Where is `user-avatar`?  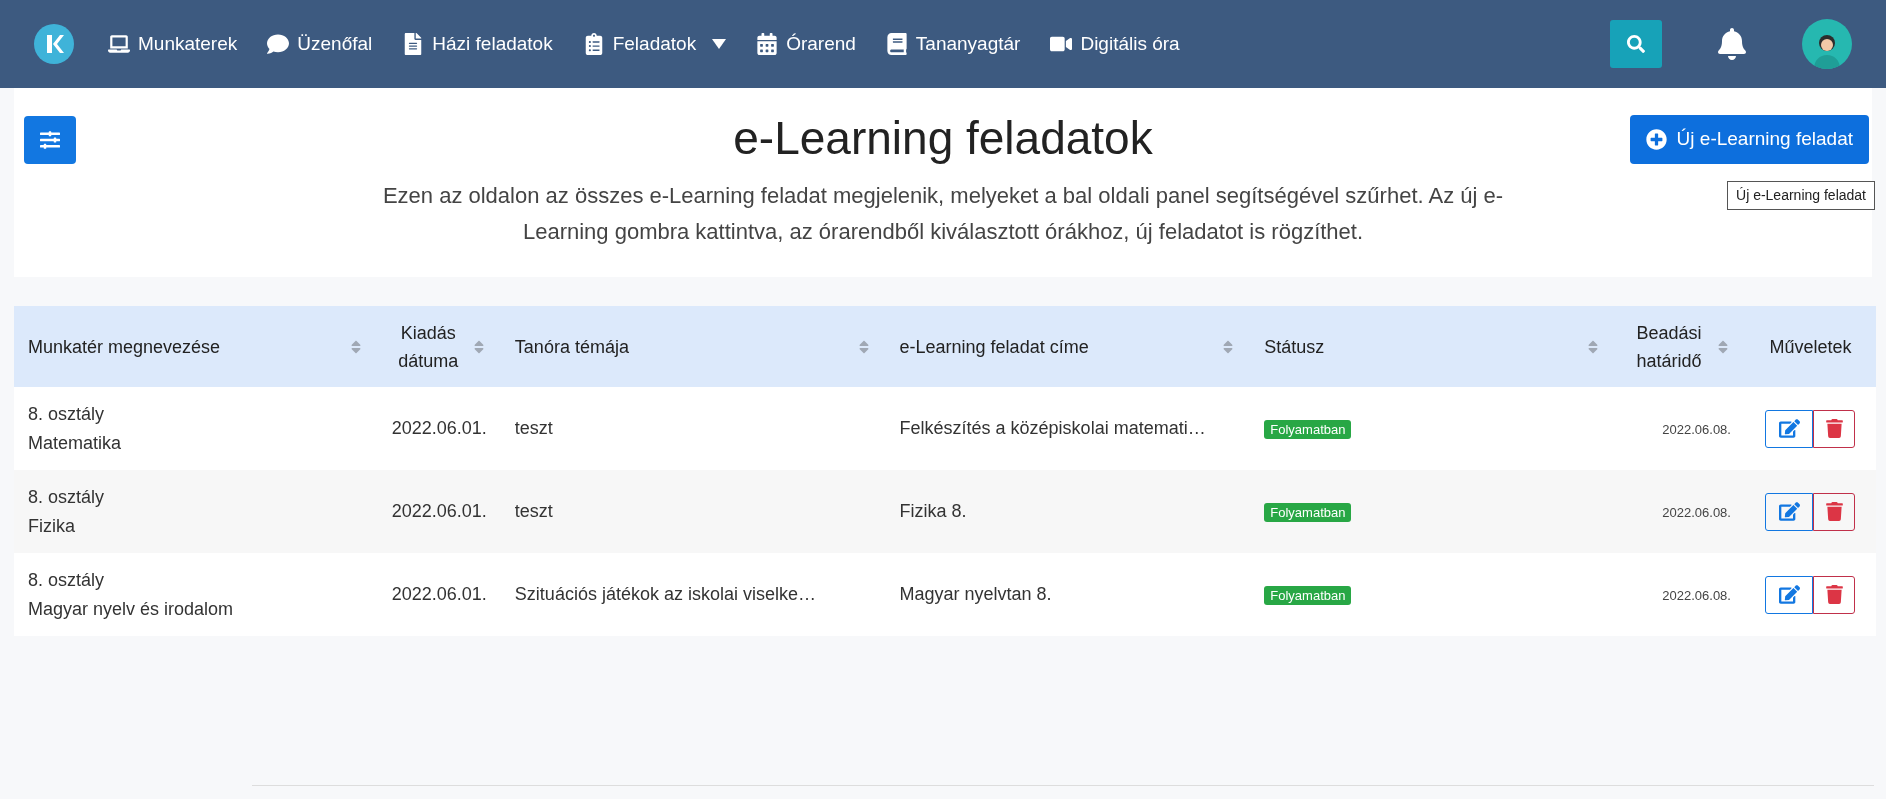 user-avatar is located at coordinates (1827, 44).